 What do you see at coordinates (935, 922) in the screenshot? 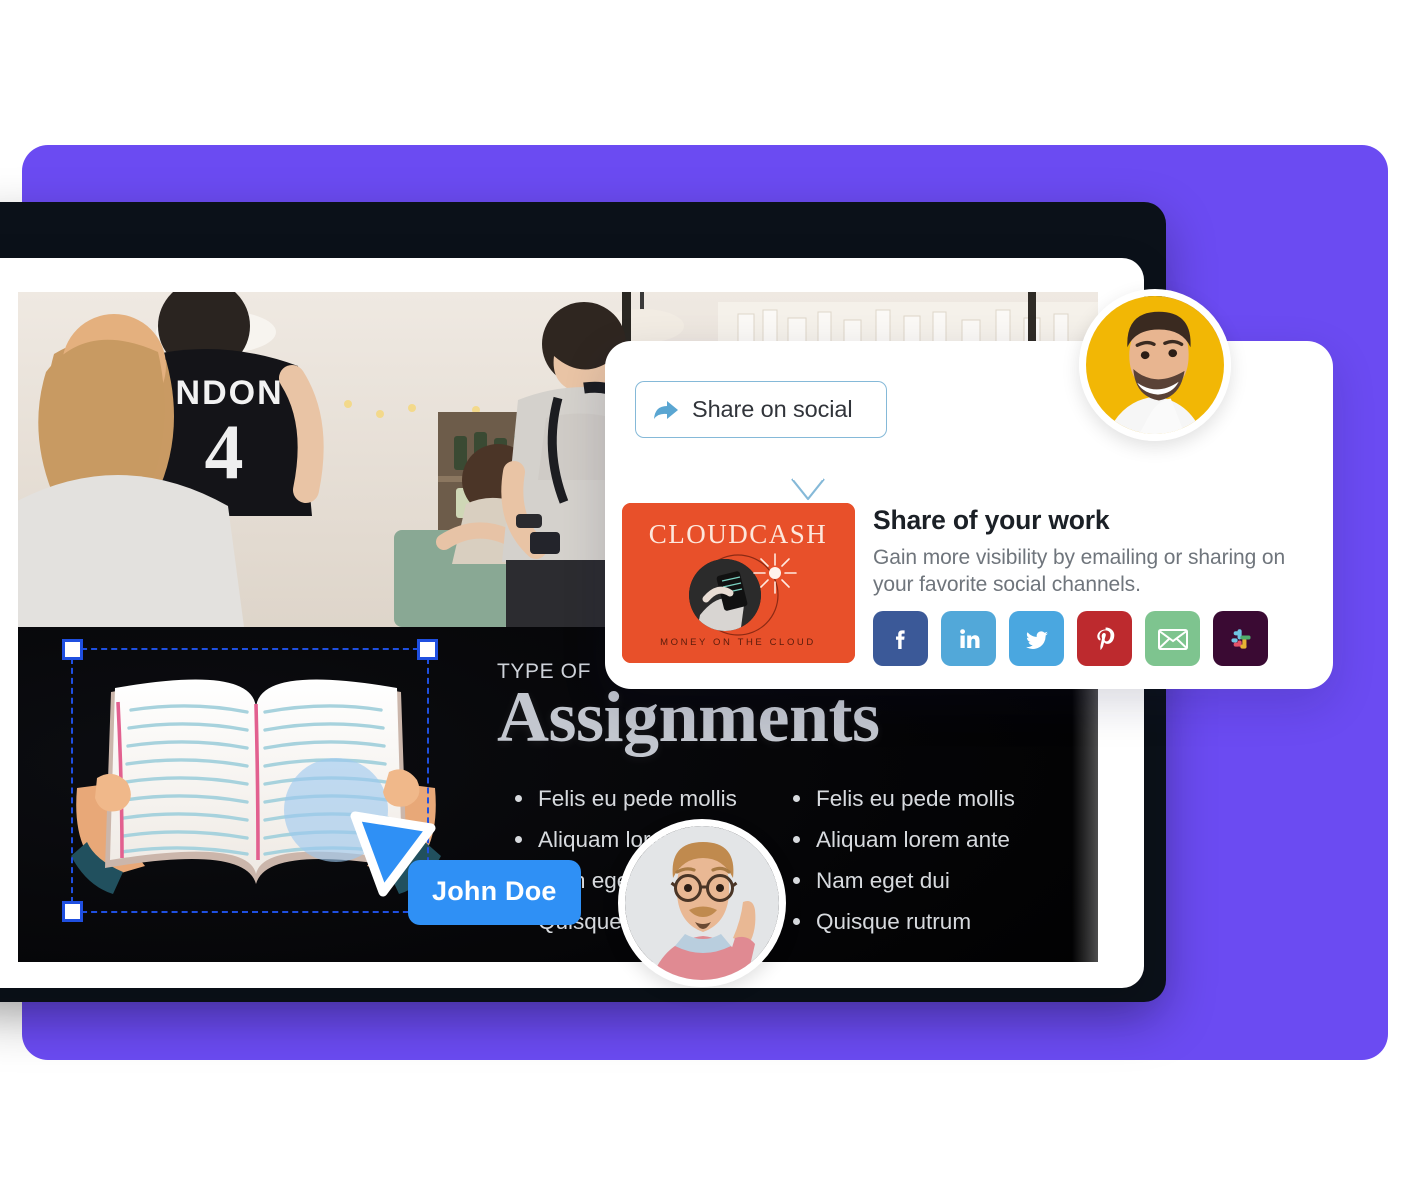
I see `list-item: Quisque rutrum` at bounding box center [935, 922].